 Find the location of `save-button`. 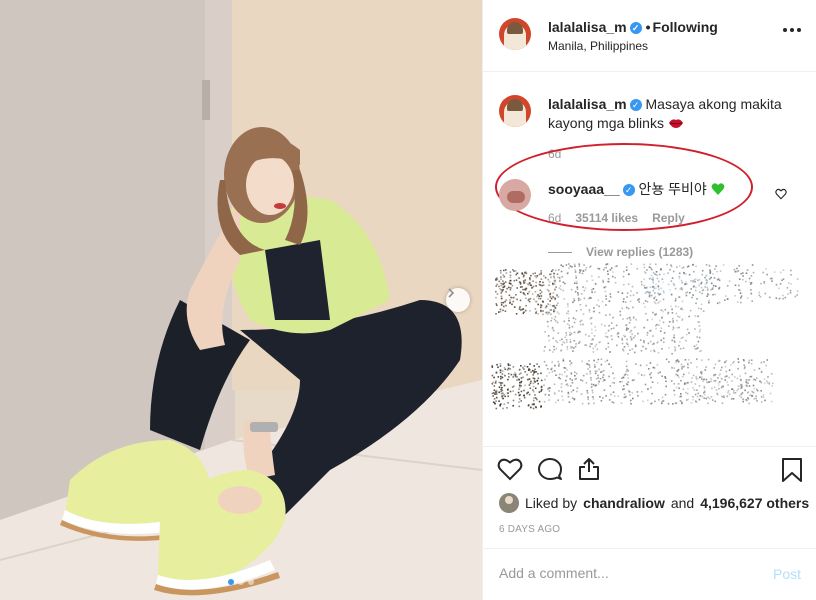

save-button is located at coordinates (792, 472).